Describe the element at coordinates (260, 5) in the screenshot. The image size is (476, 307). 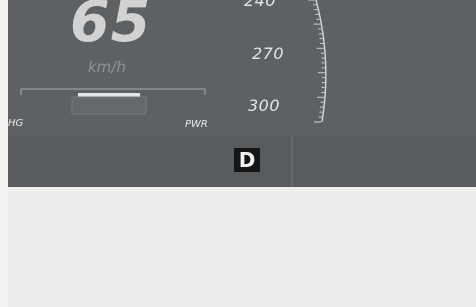
I see `speed-scale-tick-240: 240` at that location.